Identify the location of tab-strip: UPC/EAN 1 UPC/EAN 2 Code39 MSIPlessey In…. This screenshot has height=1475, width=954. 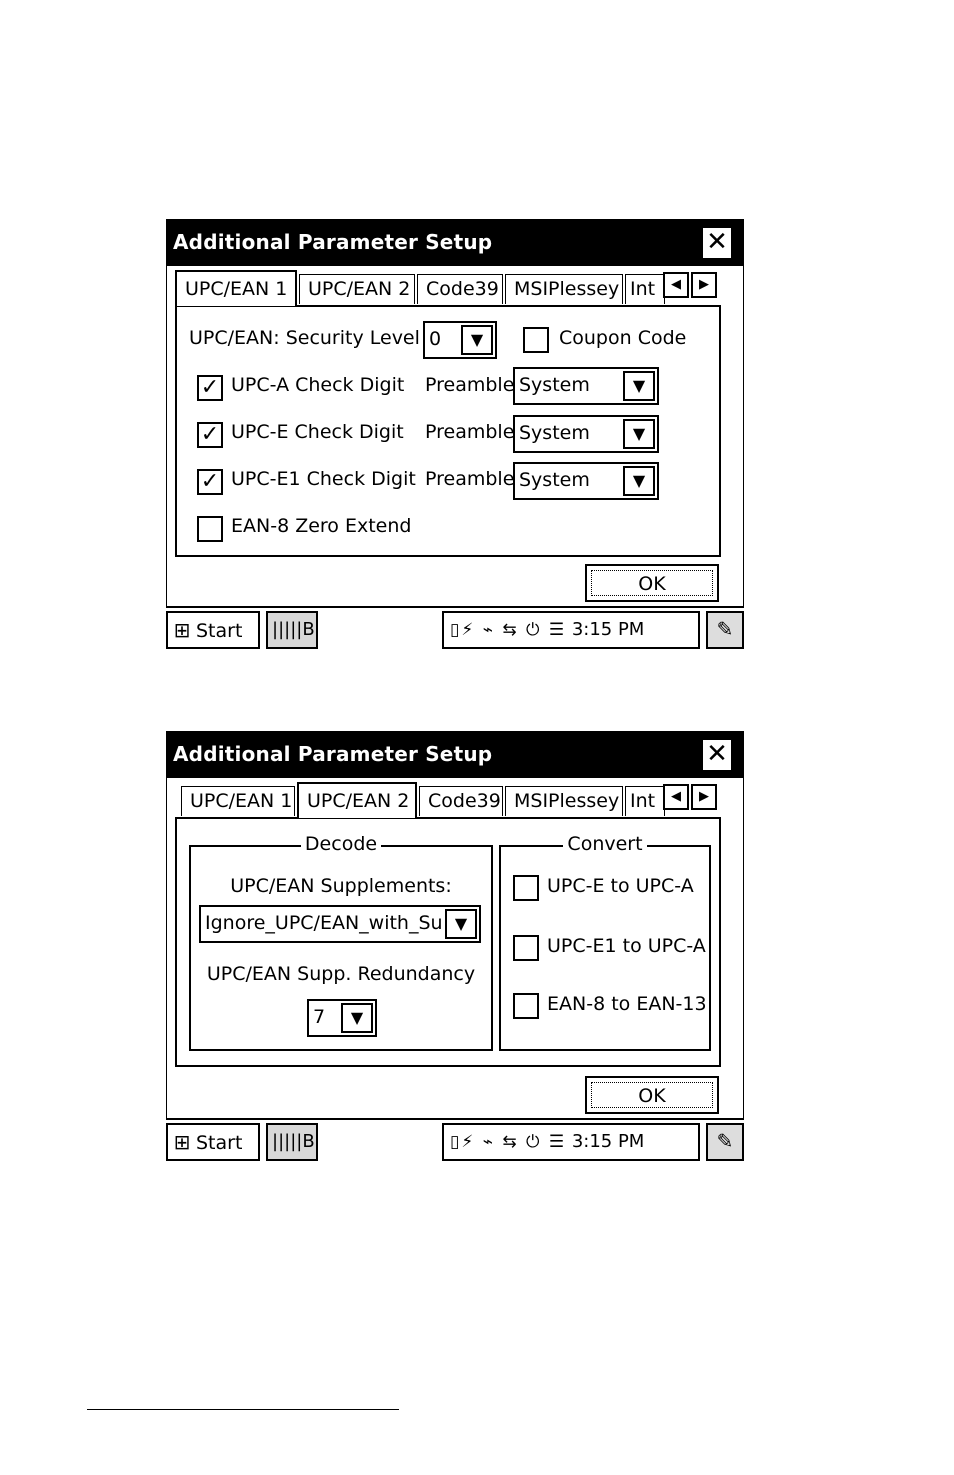
(455, 288).